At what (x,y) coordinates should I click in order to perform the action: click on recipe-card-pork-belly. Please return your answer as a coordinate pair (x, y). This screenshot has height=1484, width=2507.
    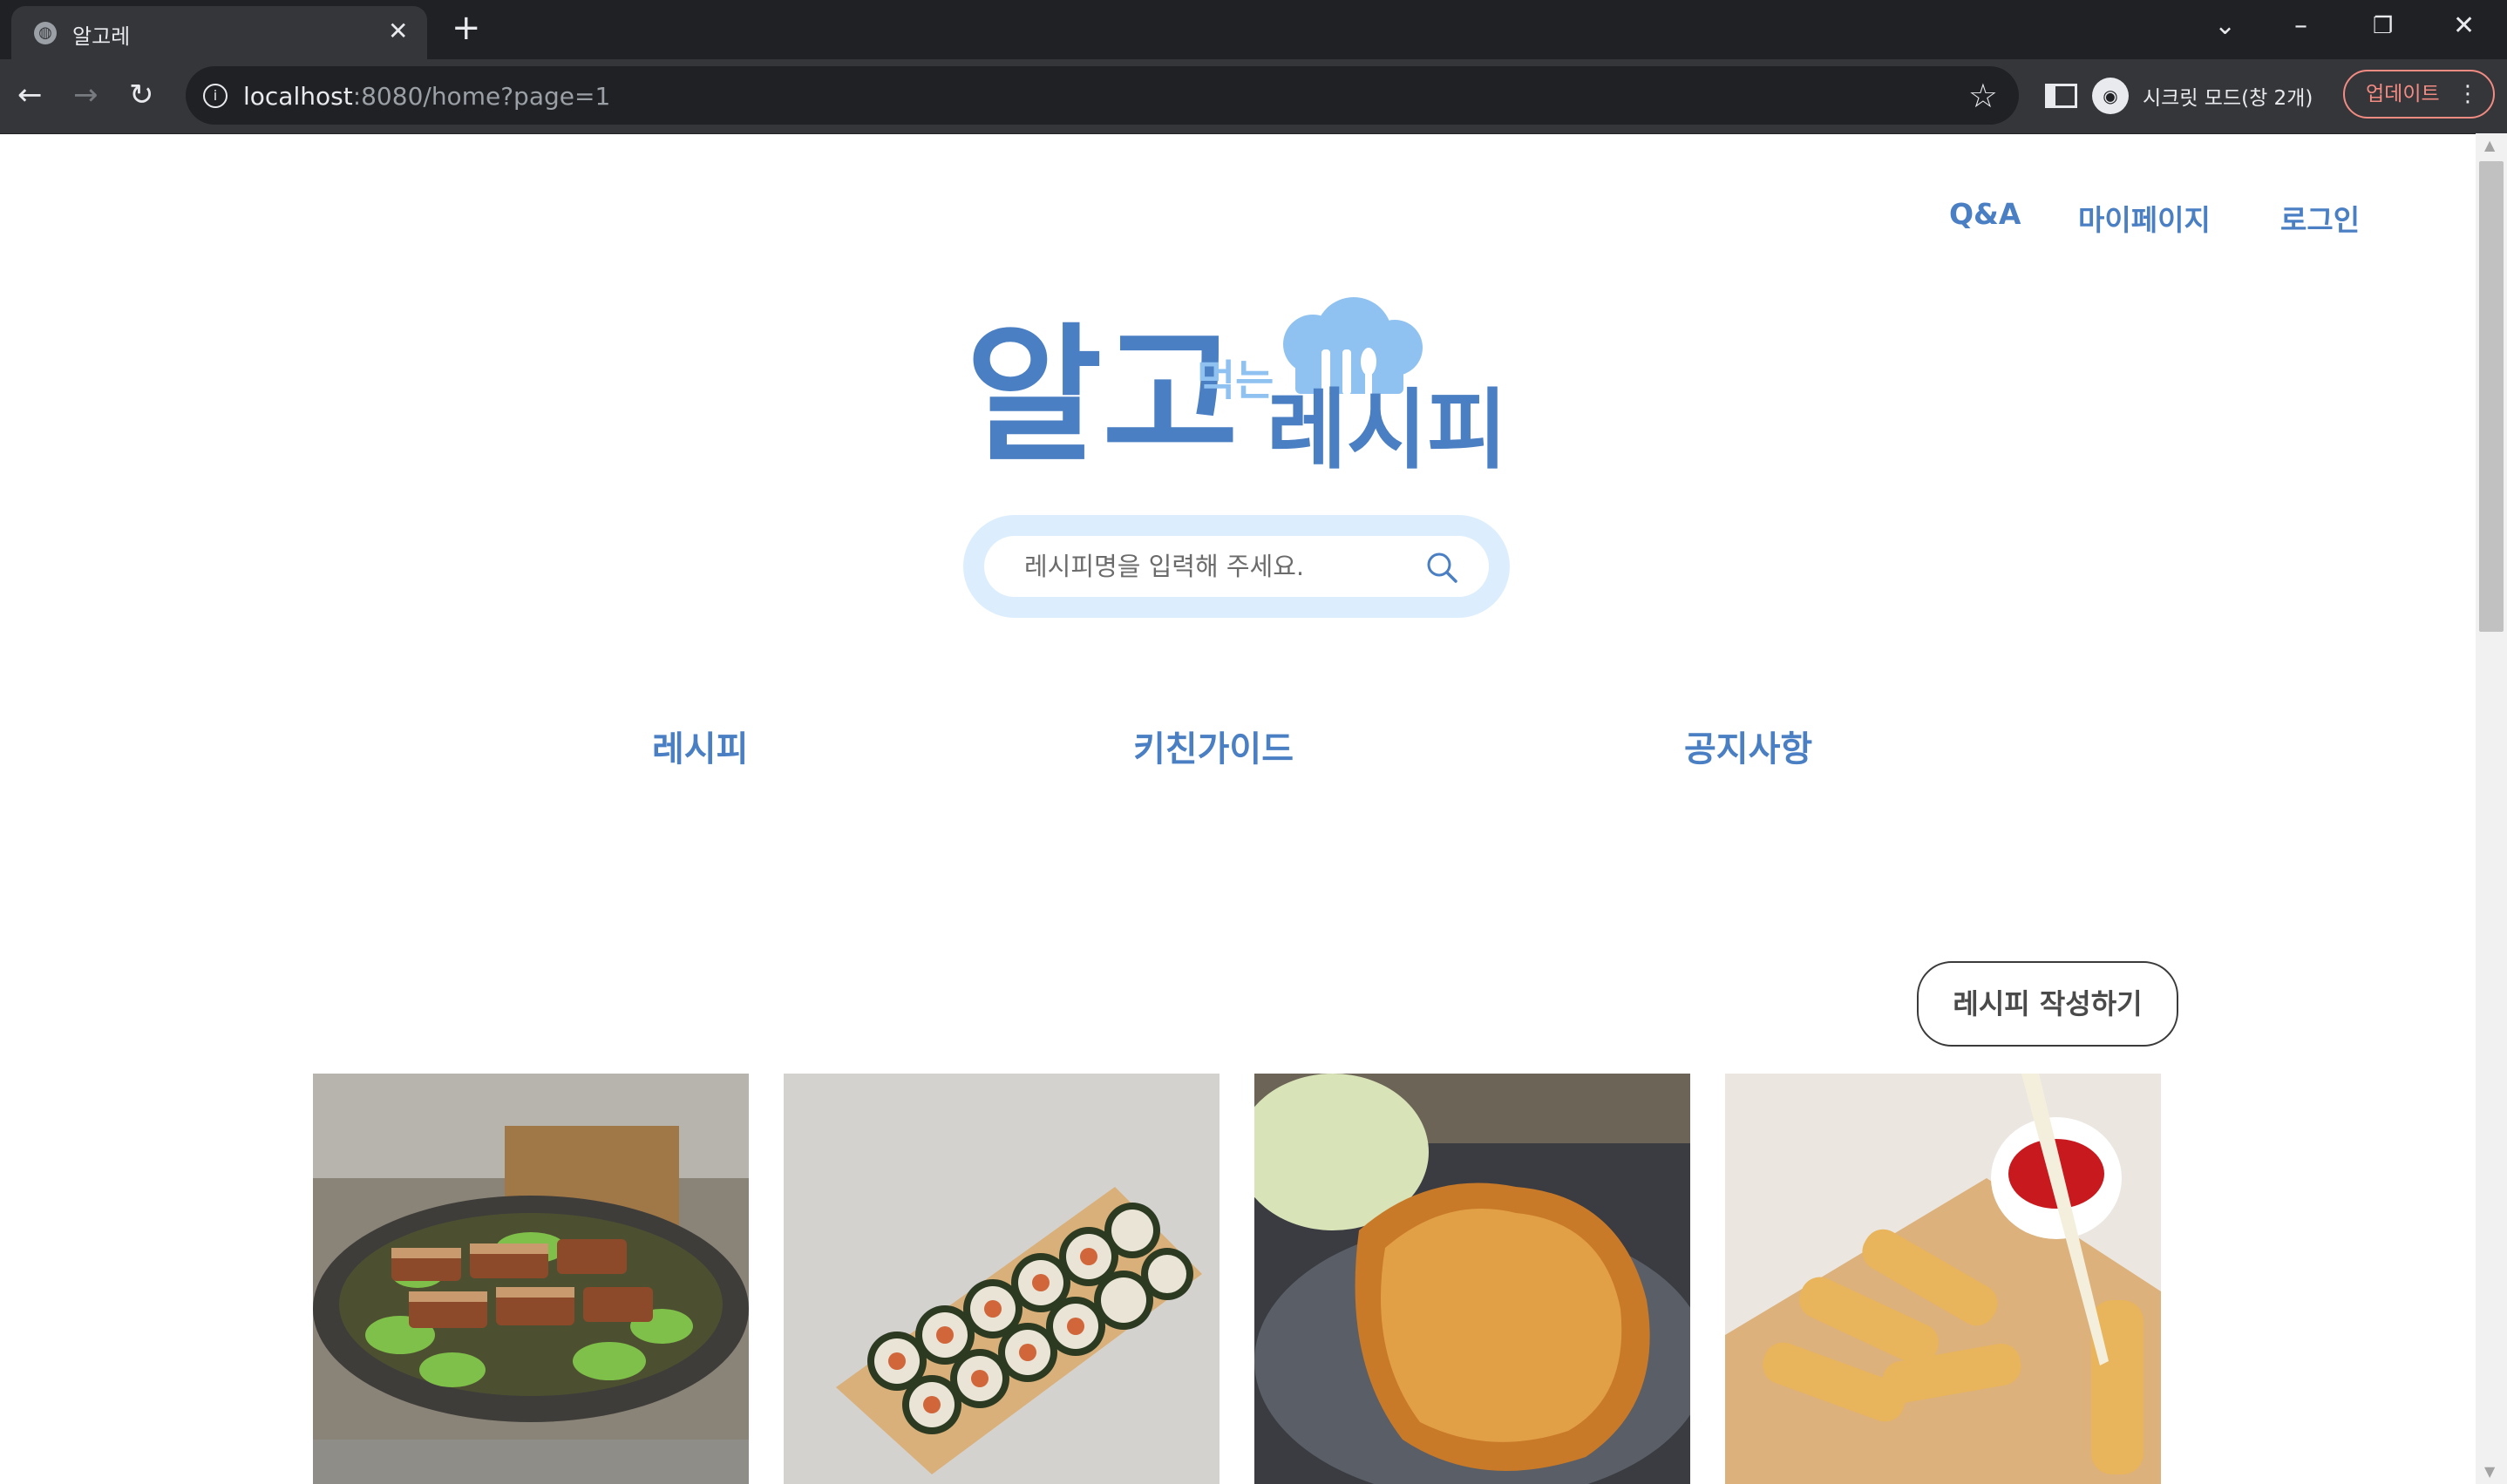
    Looking at the image, I should click on (531, 1279).